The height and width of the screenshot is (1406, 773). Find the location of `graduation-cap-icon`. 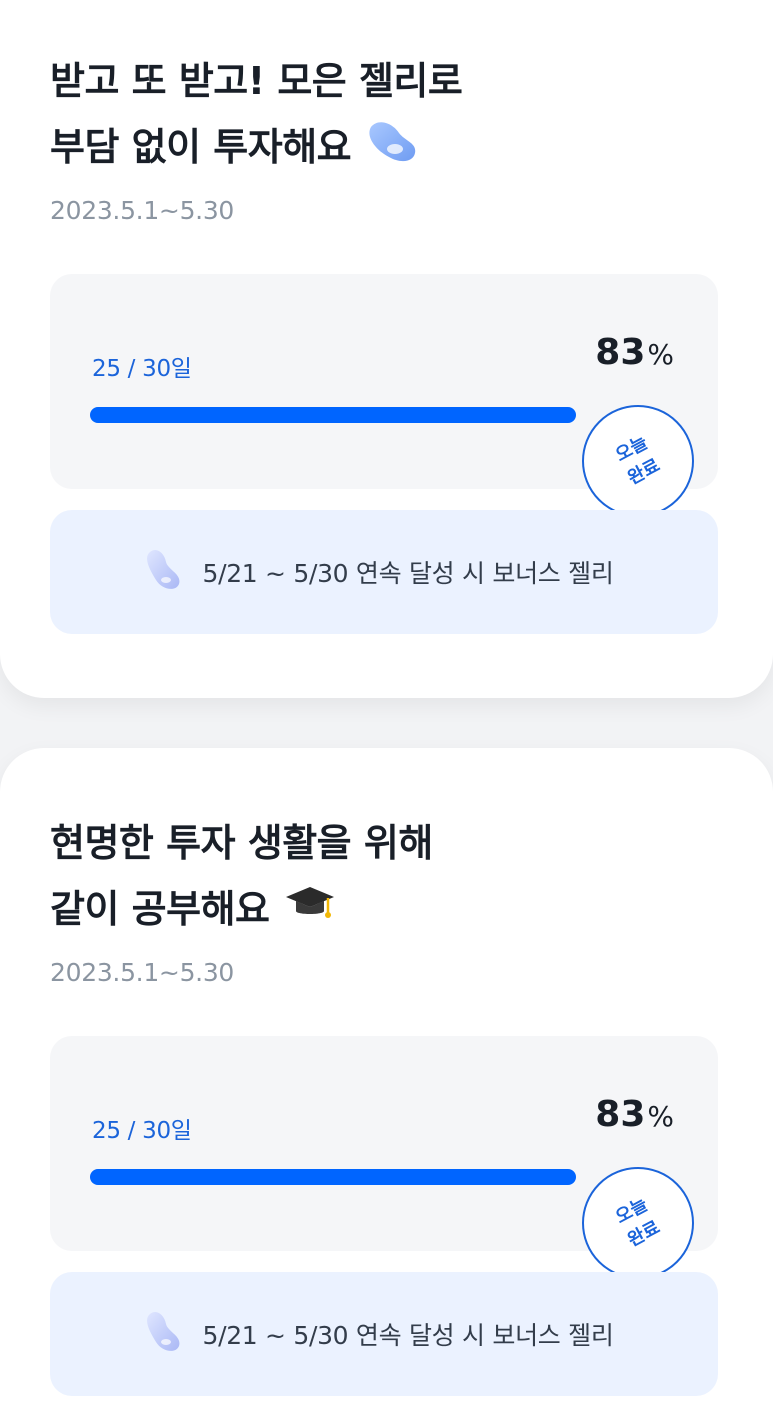

graduation-cap-icon is located at coordinates (310, 912).